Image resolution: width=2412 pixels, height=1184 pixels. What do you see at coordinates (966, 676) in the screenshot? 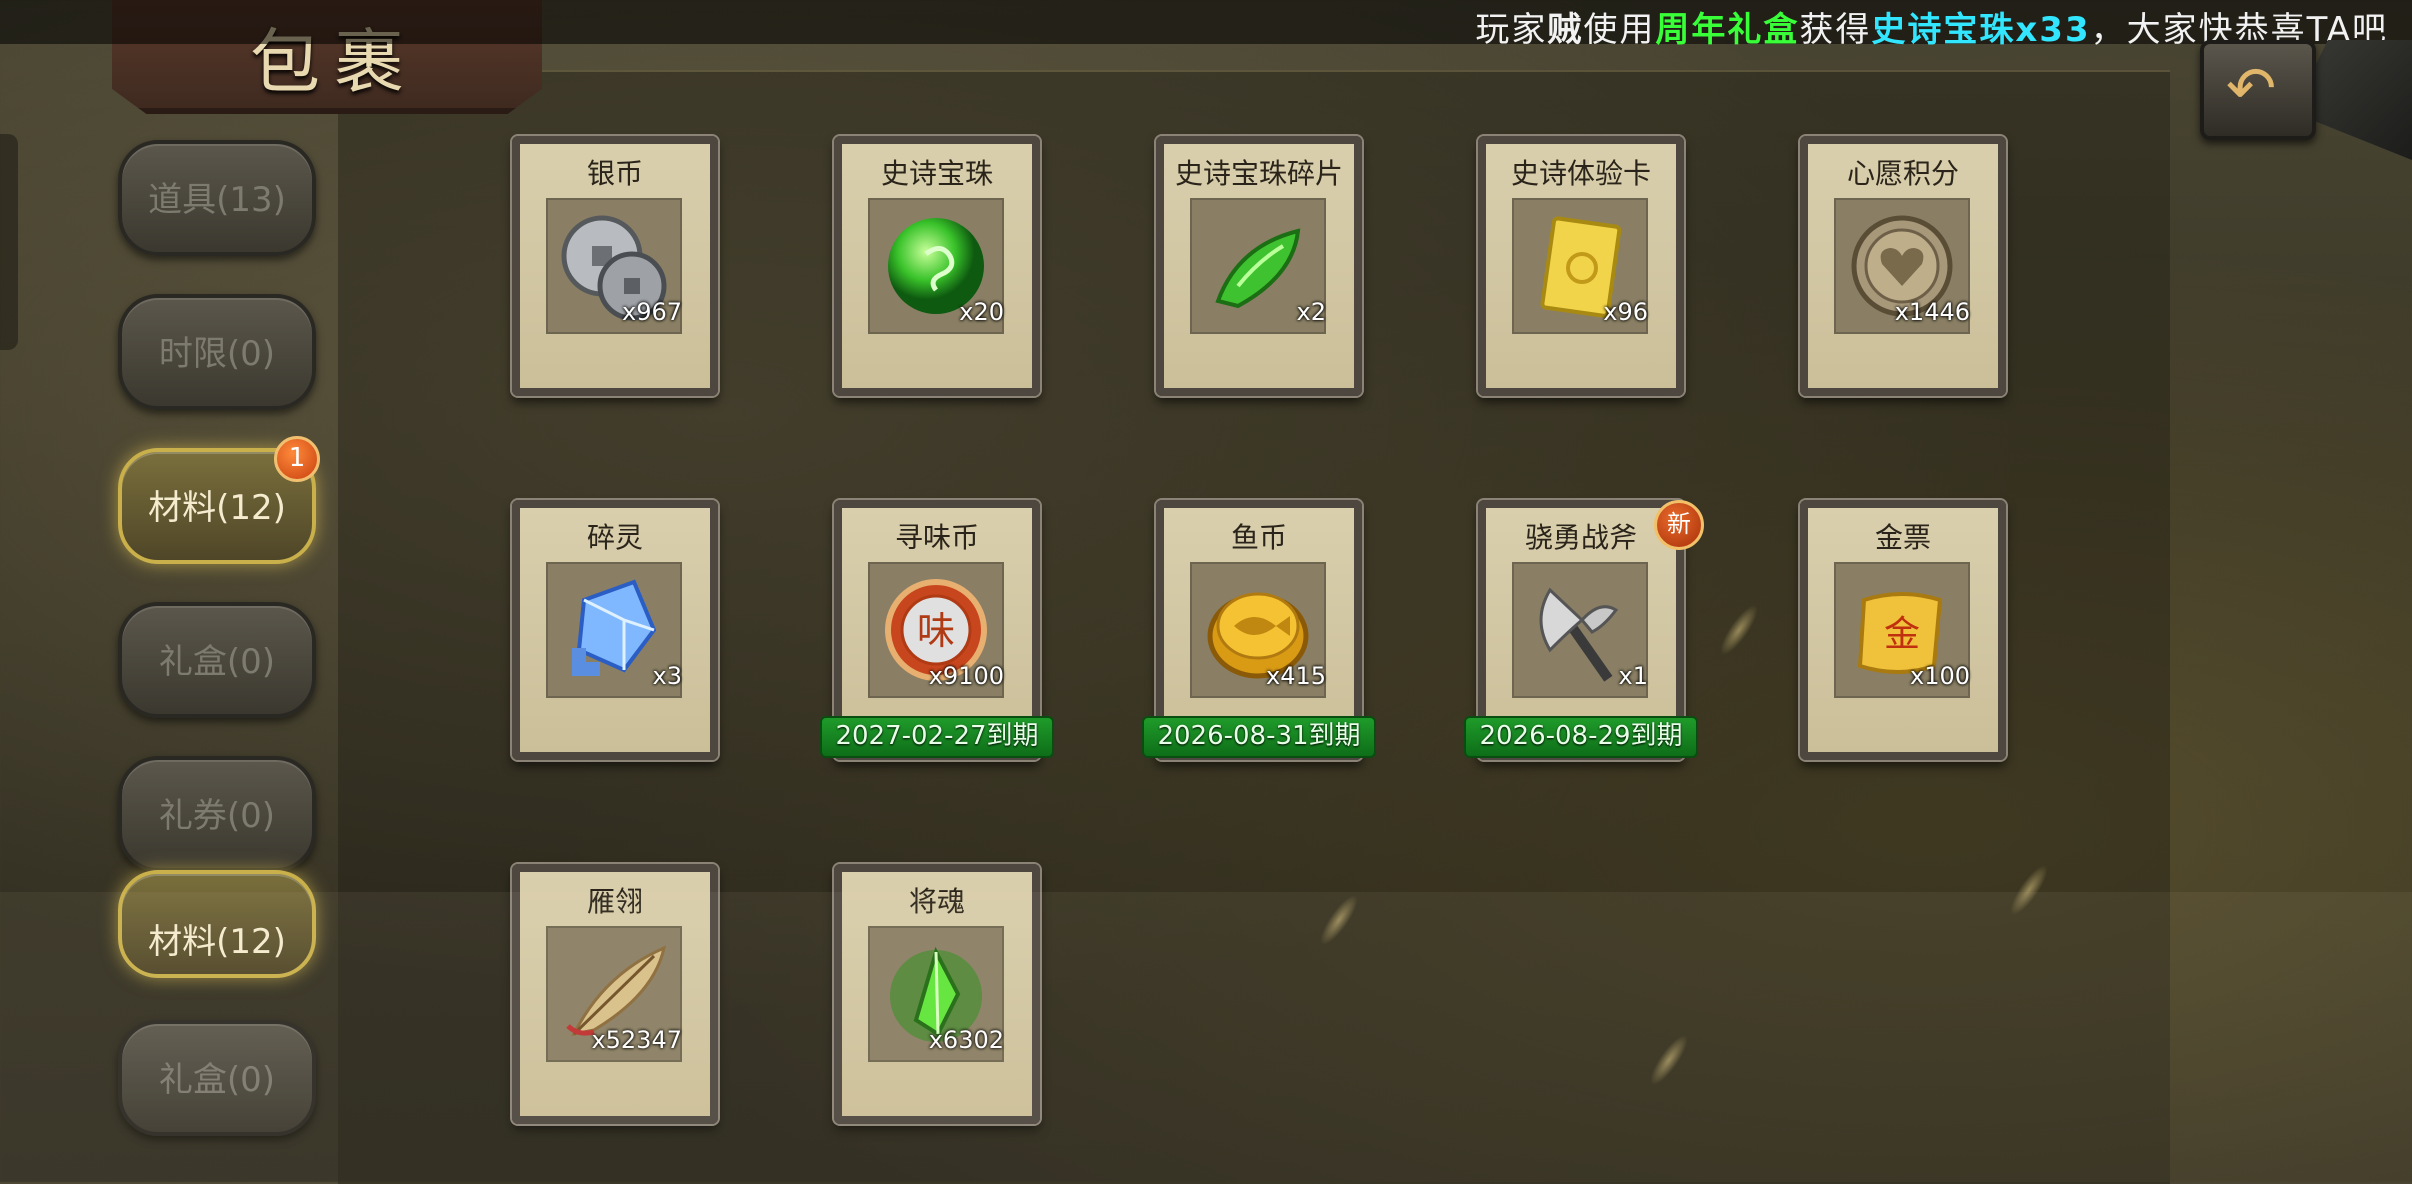
I see `item-quantity: x9100` at bounding box center [966, 676].